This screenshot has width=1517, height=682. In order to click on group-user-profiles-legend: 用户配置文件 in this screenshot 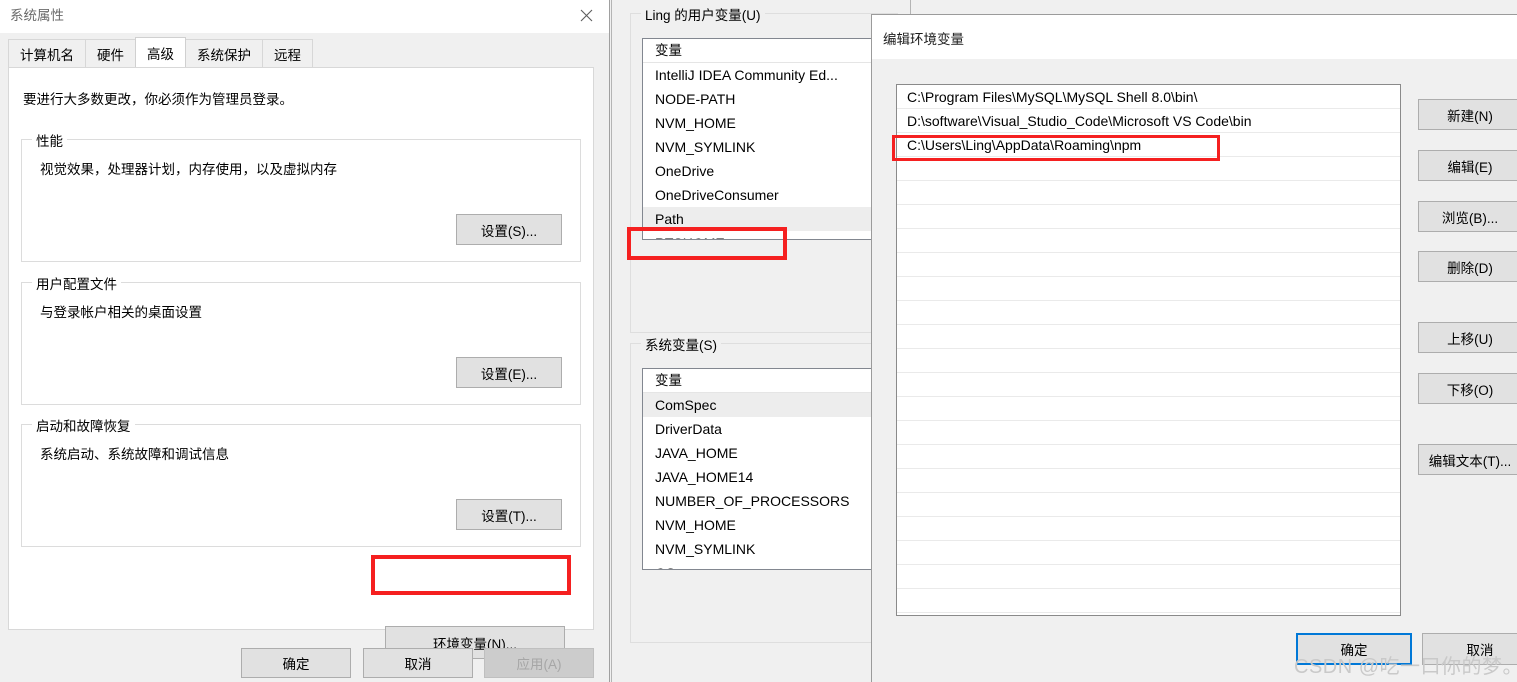, I will do `click(76, 283)`.